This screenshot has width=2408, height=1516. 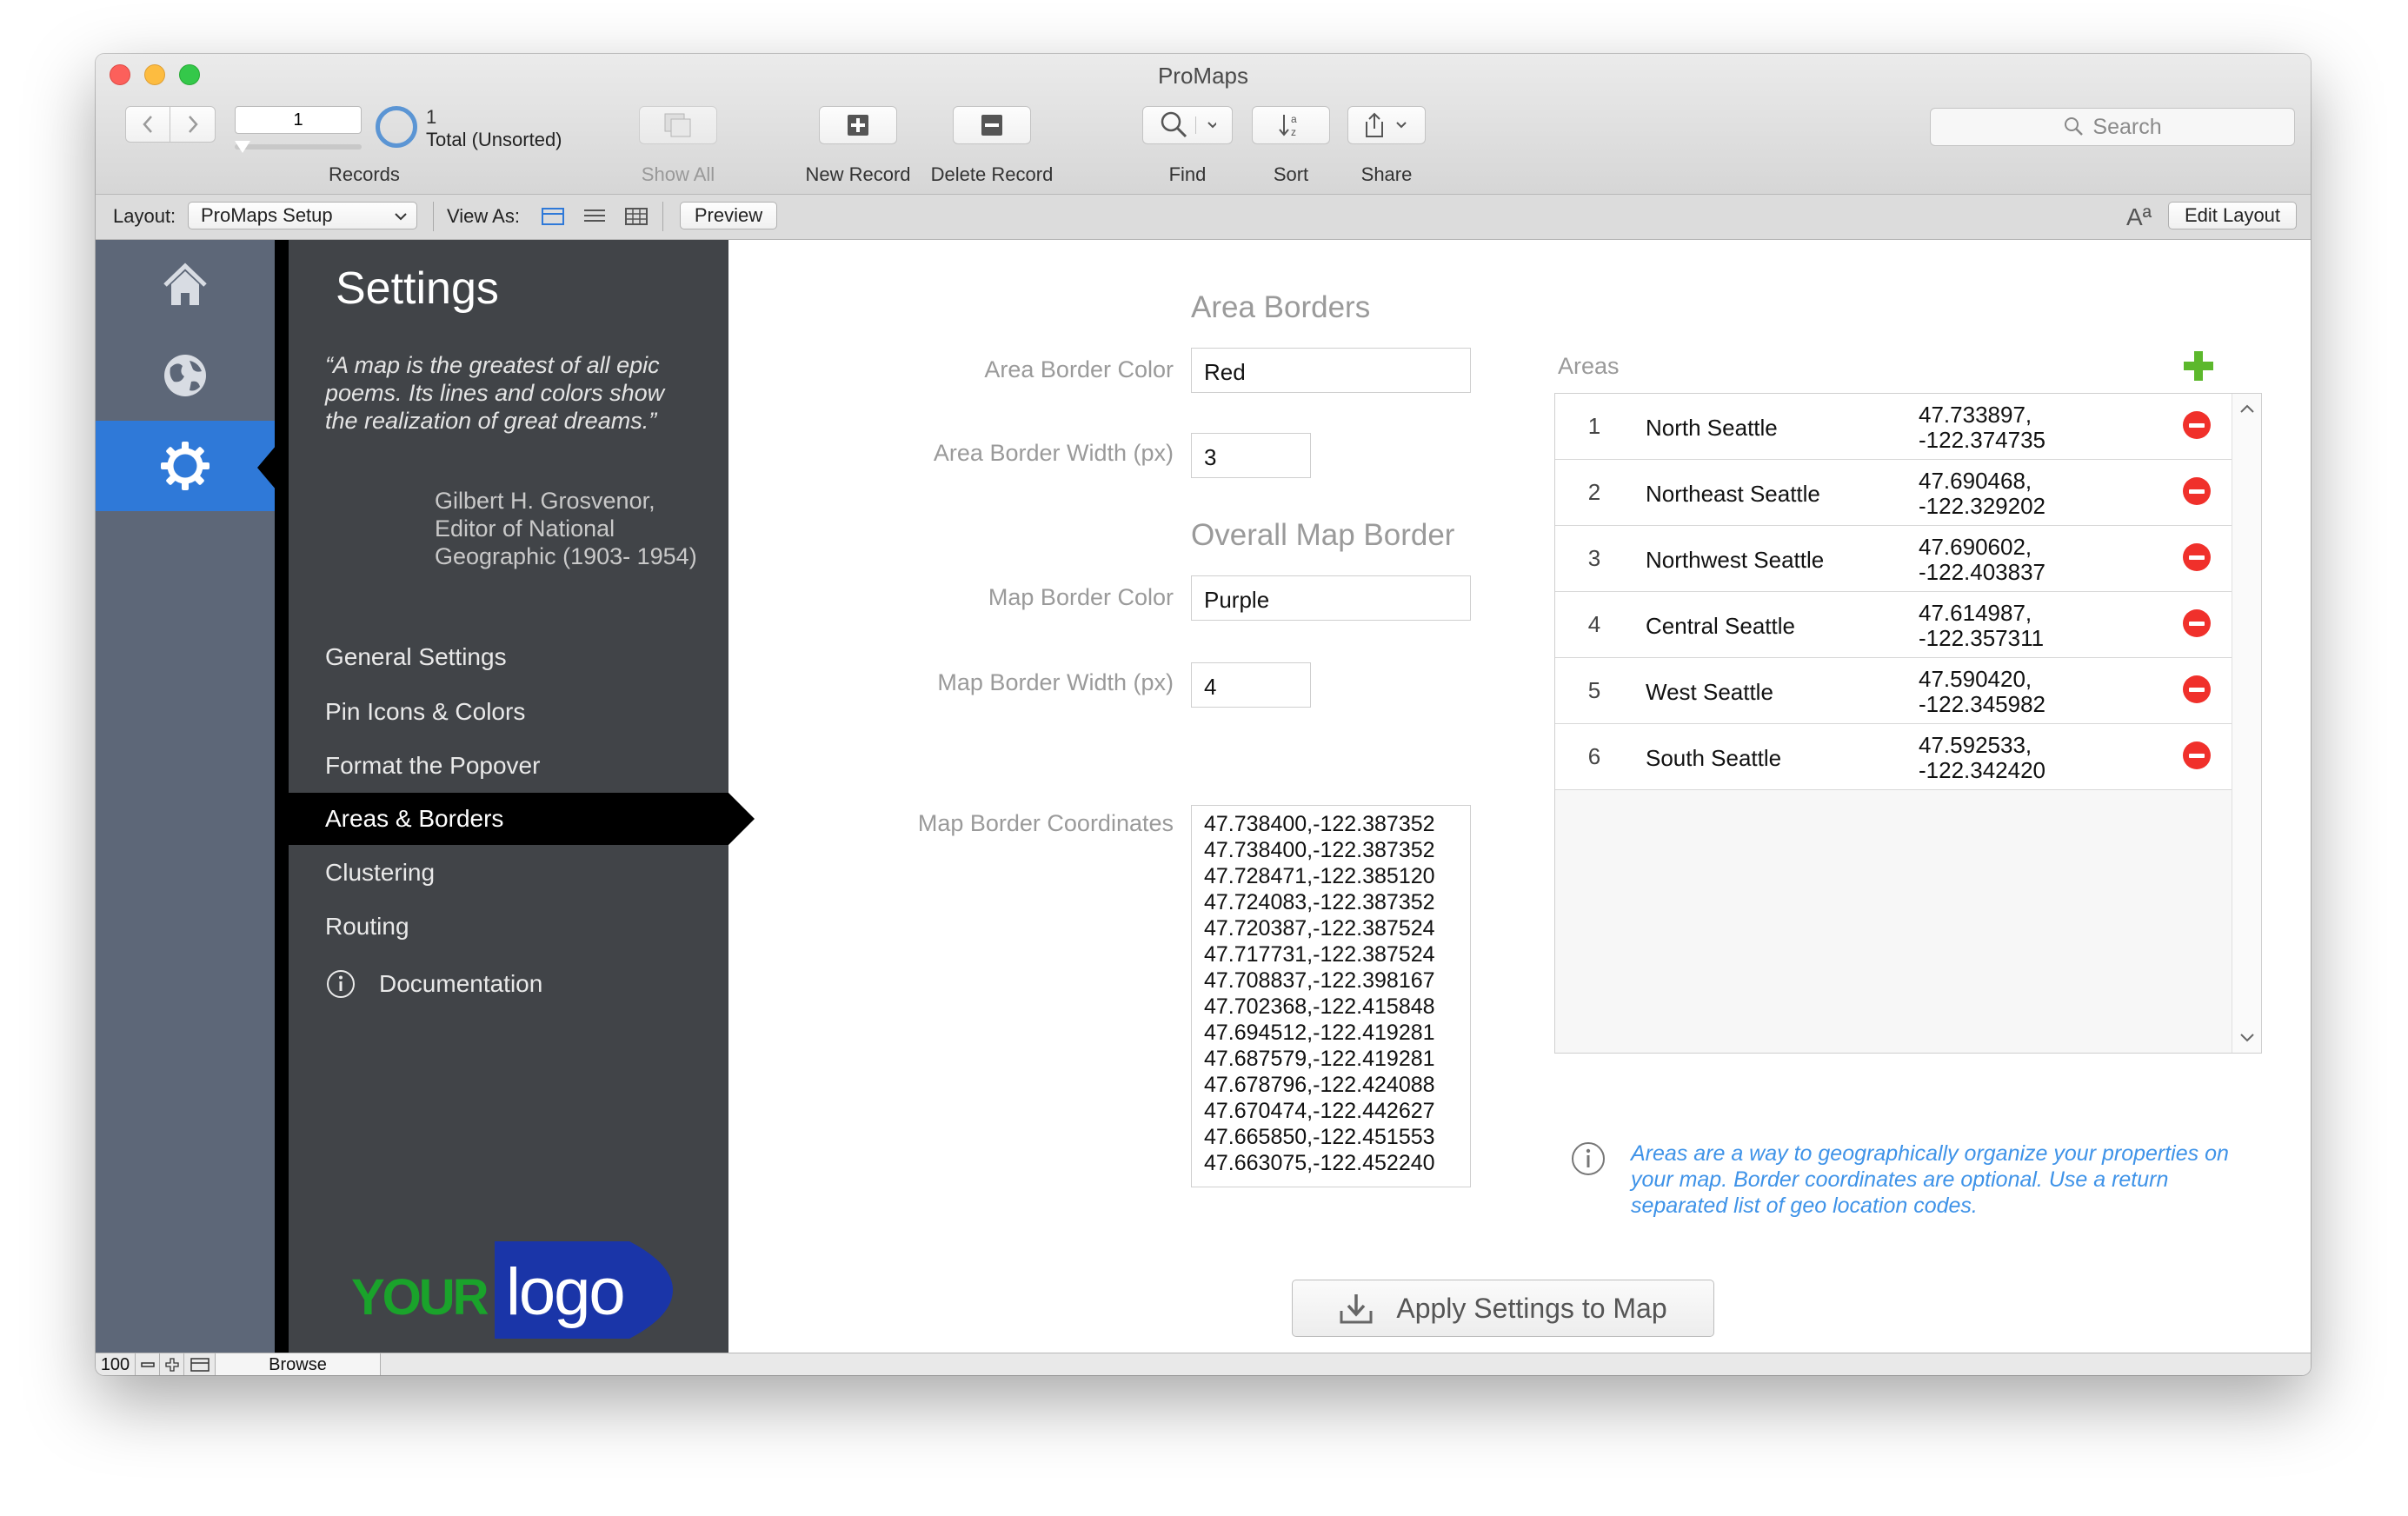 I want to click on status-bar: 100 Browse, so click(x=1203, y=1364).